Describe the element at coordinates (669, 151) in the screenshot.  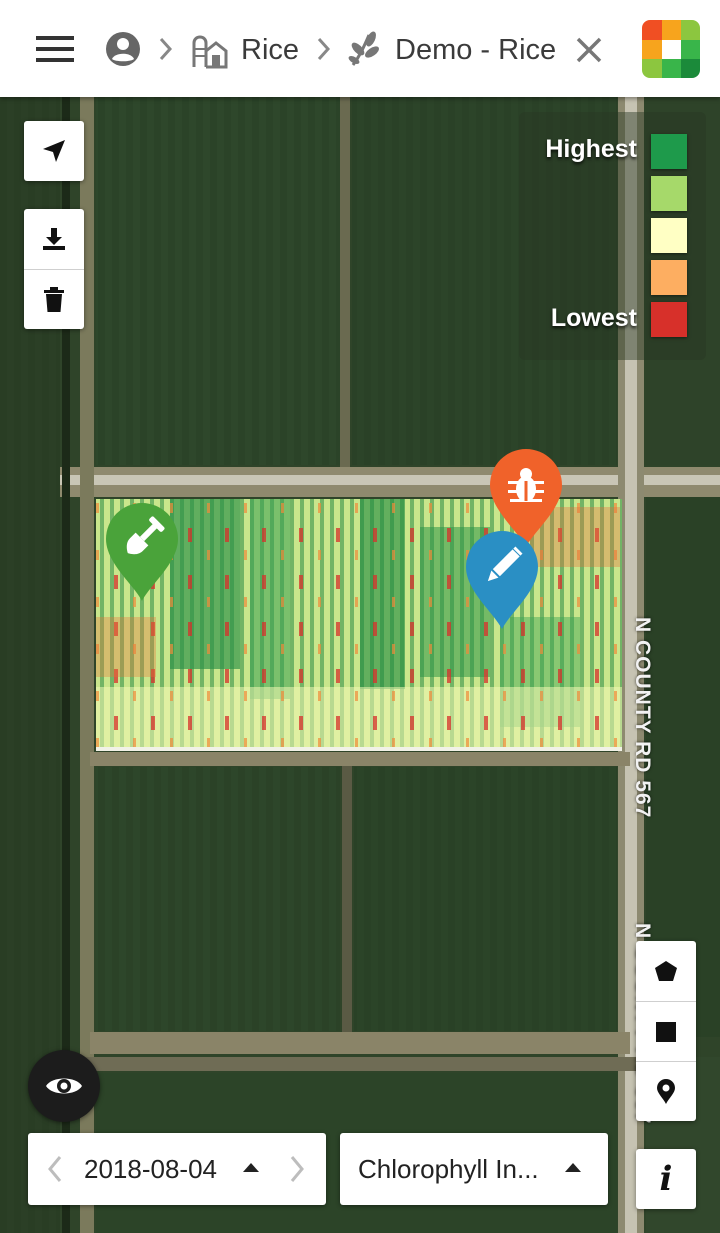
I see `legend-swatch-highest` at that location.